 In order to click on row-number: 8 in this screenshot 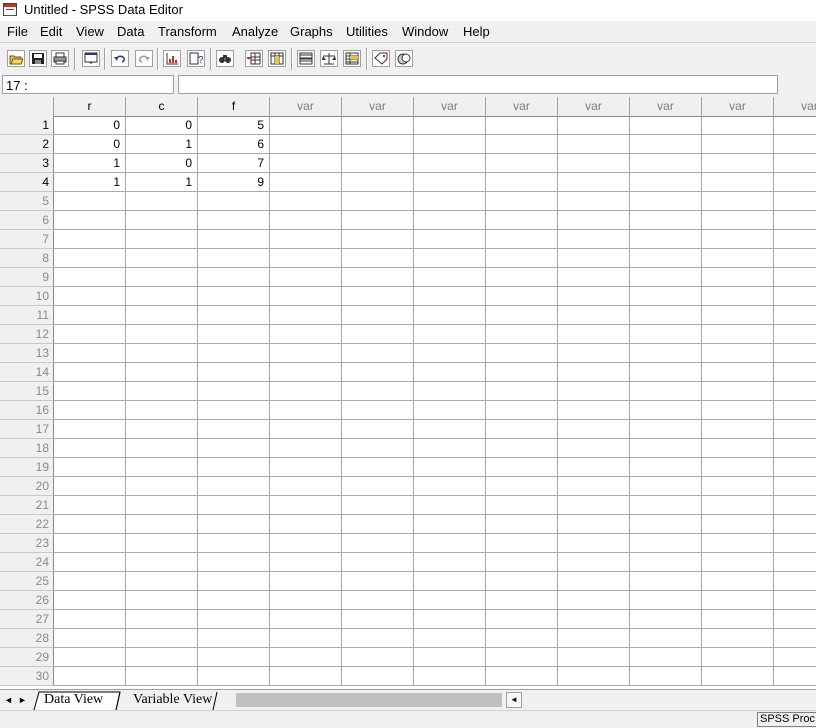, I will do `click(27, 258)`.